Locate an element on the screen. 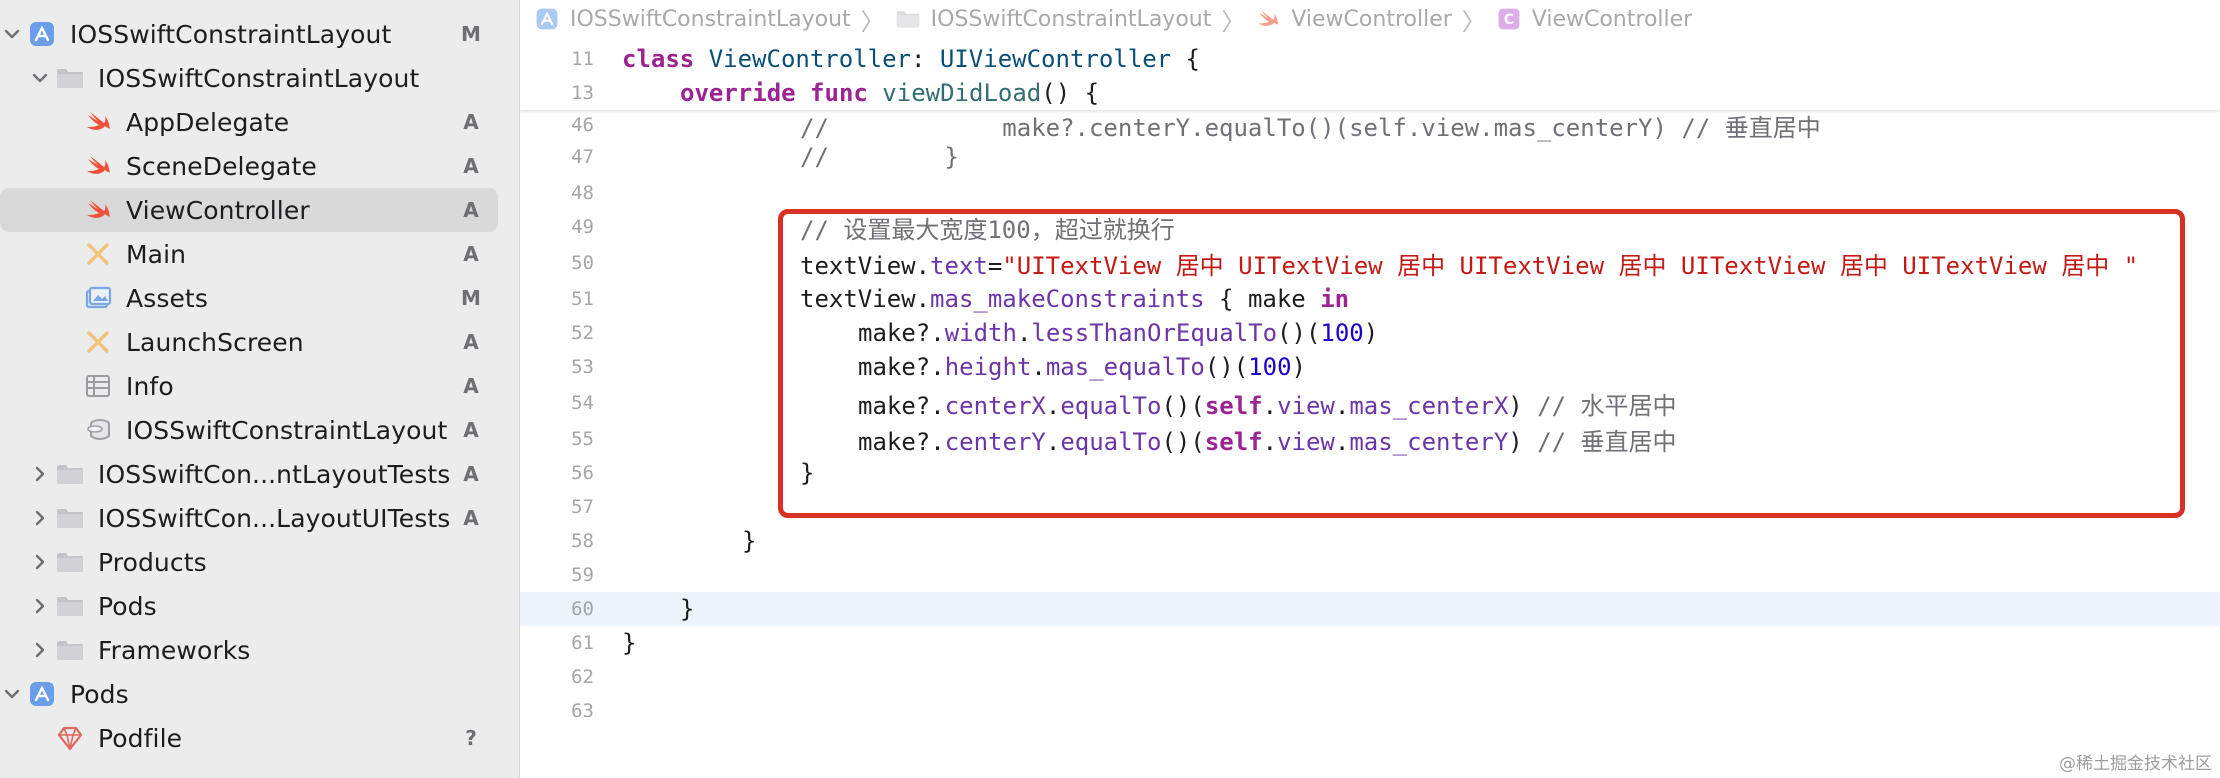 The width and height of the screenshot is (2220, 778). code-text: make?.width.lessThanOrEqualTo()(100) is located at coordinates (1118, 333).